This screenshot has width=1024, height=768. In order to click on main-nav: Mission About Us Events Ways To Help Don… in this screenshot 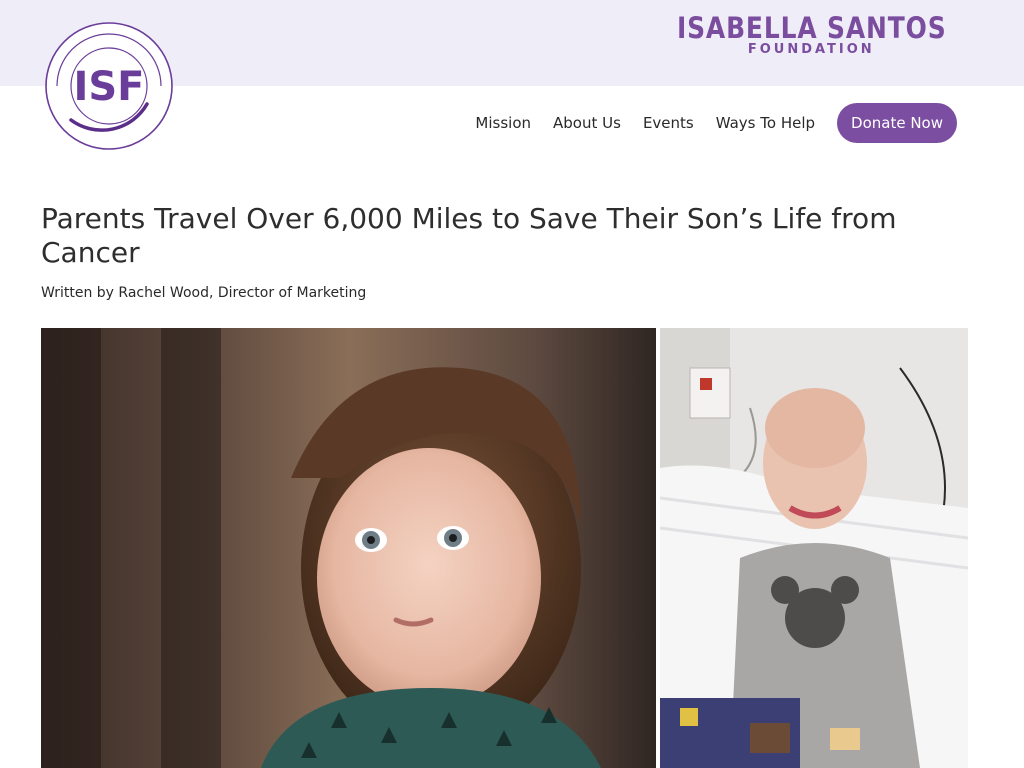, I will do `click(716, 123)`.